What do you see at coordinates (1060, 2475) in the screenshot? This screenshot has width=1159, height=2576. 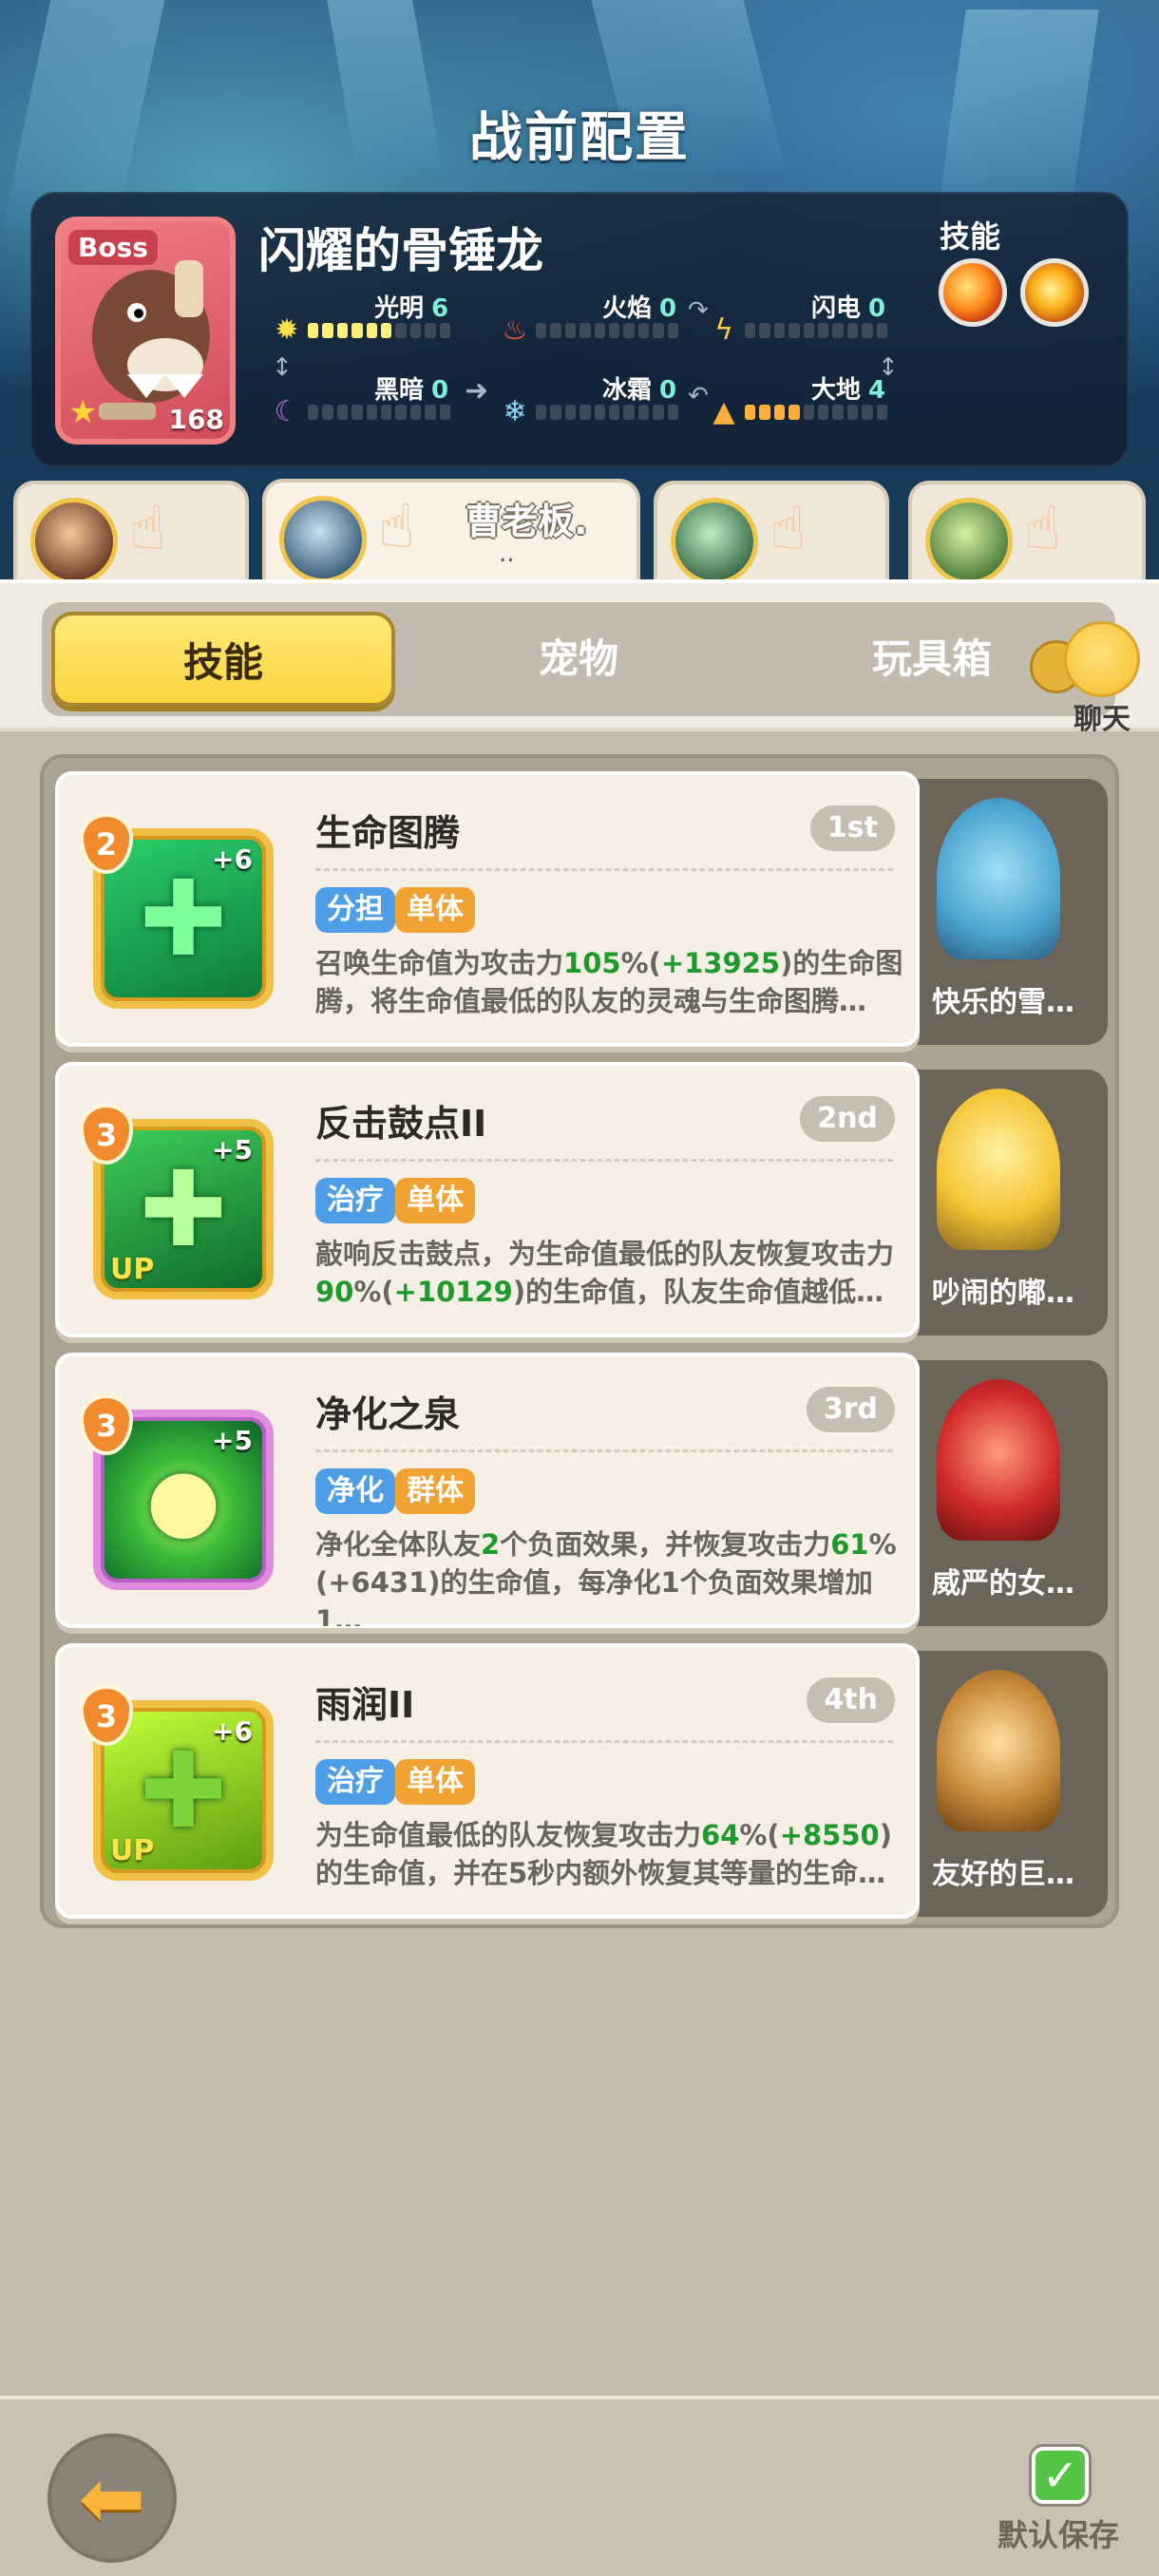 I see `default-save-checkbox: ✓` at bounding box center [1060, 2475].